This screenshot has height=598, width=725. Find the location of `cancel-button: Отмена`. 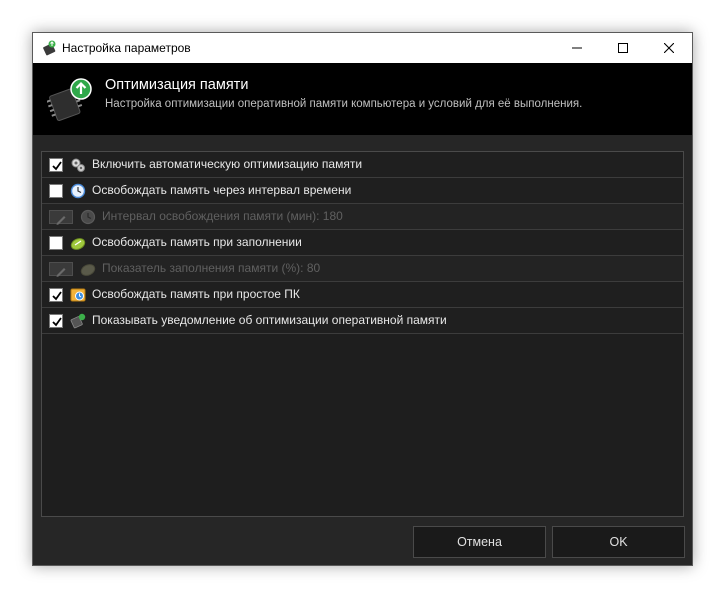

cancel-button: Отмена is located at coordinates (479, 542).